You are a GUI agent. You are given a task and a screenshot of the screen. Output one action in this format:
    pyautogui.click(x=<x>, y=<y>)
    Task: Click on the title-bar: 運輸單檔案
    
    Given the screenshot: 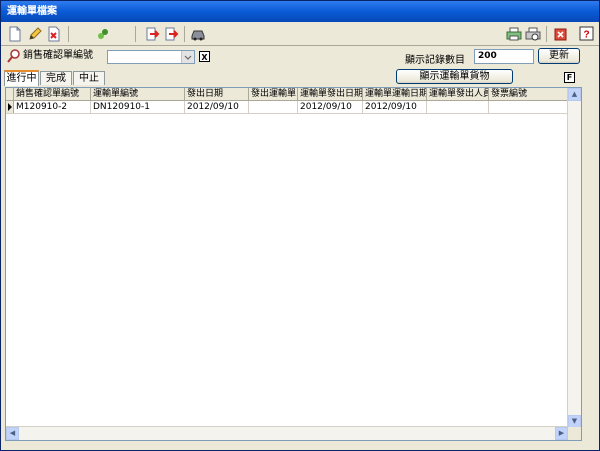 What is the action you would take?
    pyautogui.click(x=300, y=11)
    